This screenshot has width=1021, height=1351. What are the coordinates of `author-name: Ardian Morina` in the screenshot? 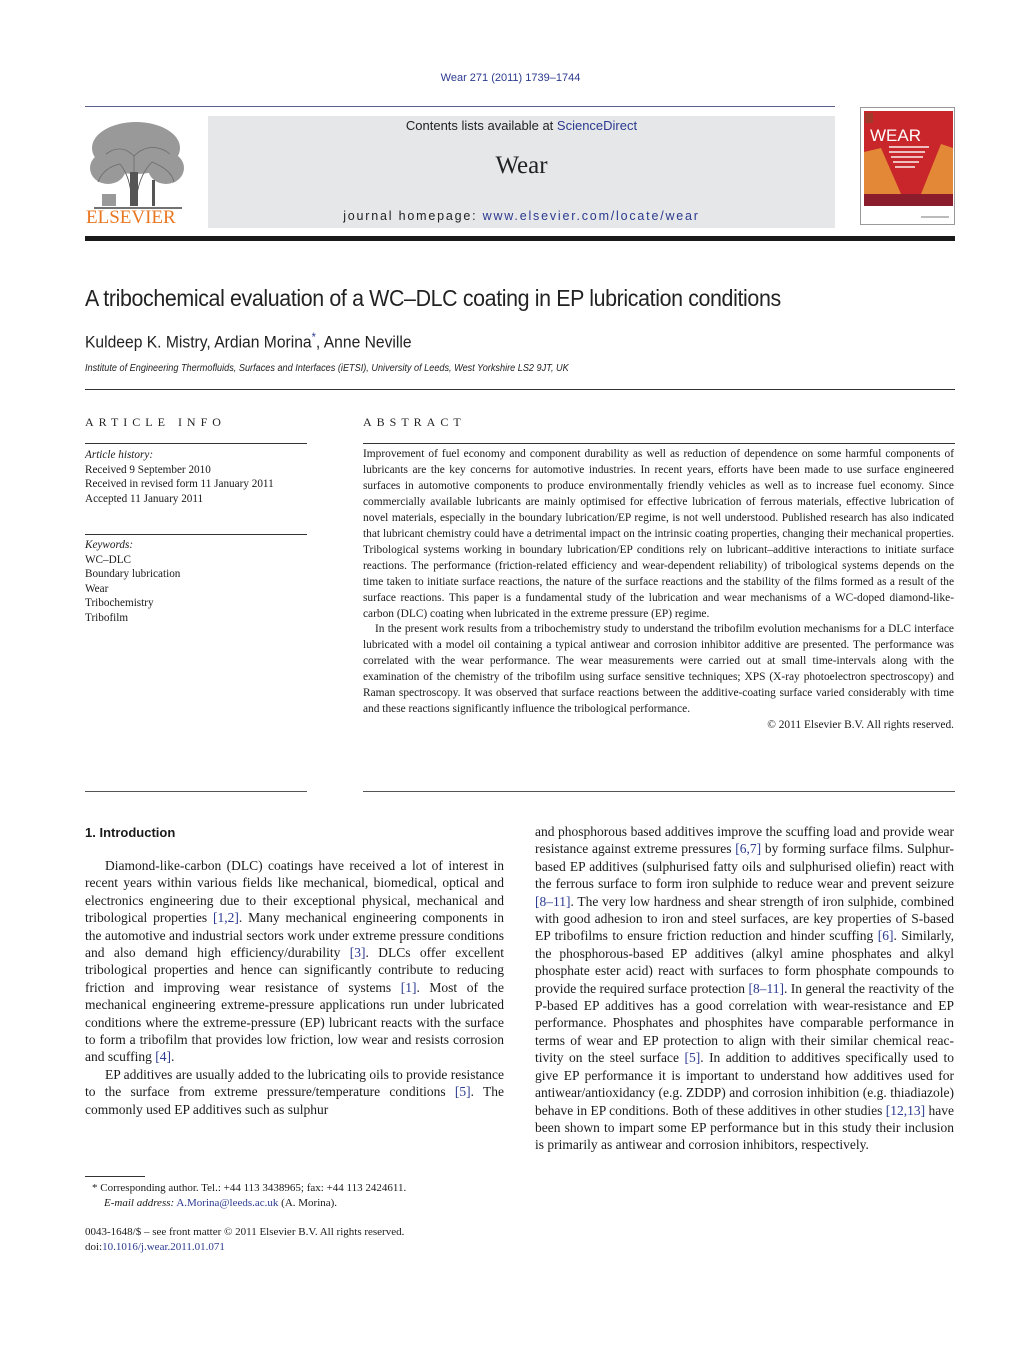 It's located at (262, 342).